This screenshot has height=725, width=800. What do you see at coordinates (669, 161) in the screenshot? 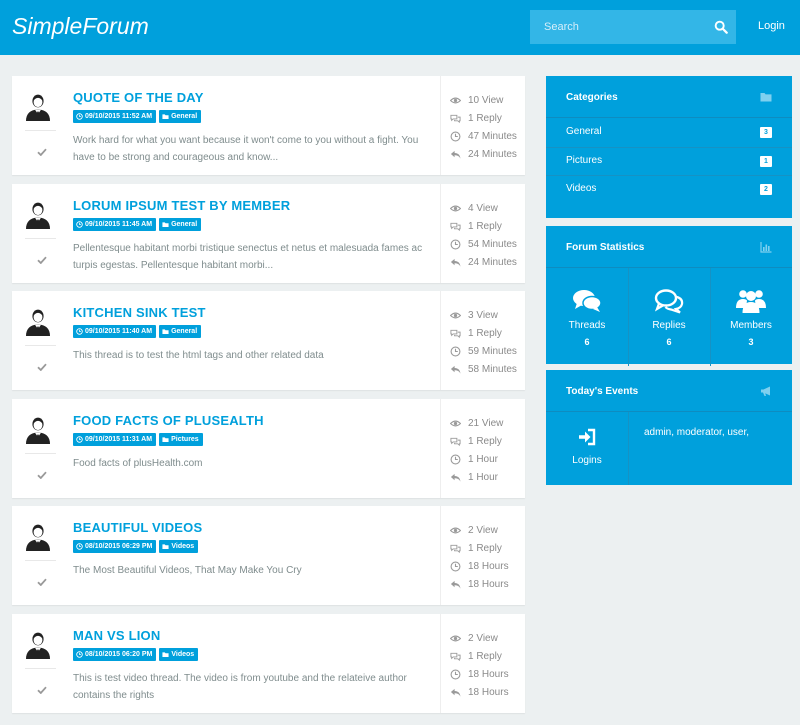
I see `category-item-pictures: Pictures 1` at bounding box center [669, 161].